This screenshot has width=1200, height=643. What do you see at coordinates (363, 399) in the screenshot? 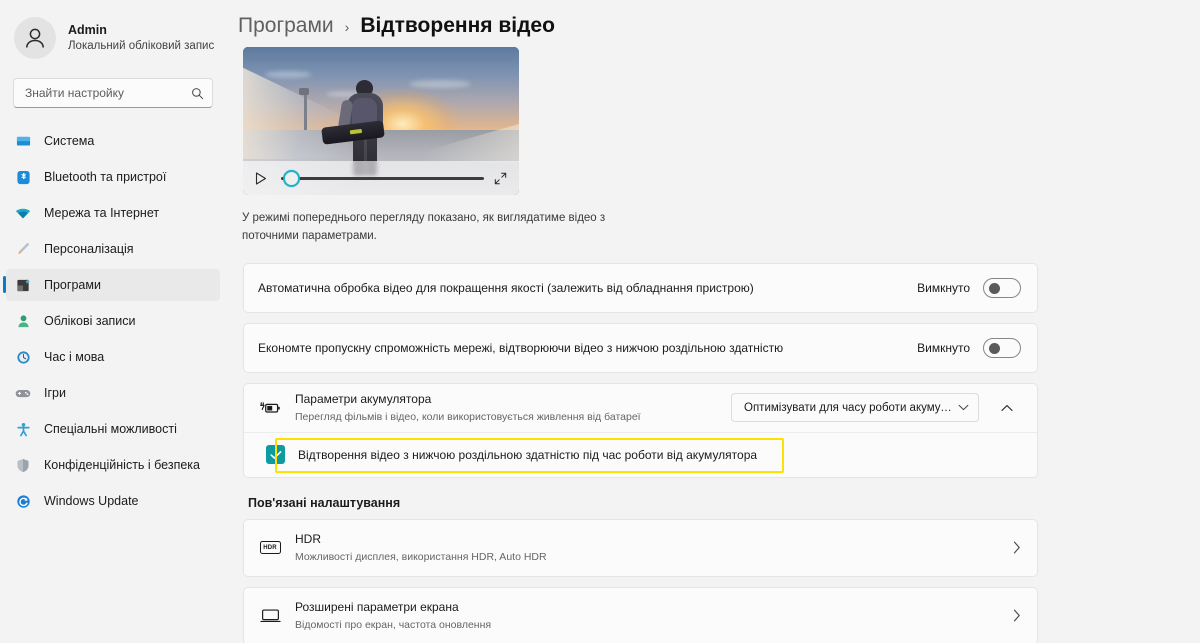
I see `setting-title: Параметри акумулятора` at bounding box center [363, 399].